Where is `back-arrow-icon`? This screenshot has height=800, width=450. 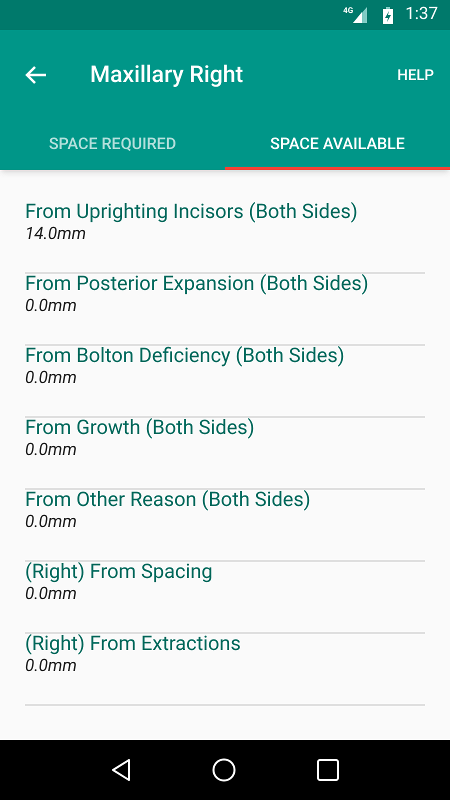 back-arrow-icon is located at coordinates (36, 75).